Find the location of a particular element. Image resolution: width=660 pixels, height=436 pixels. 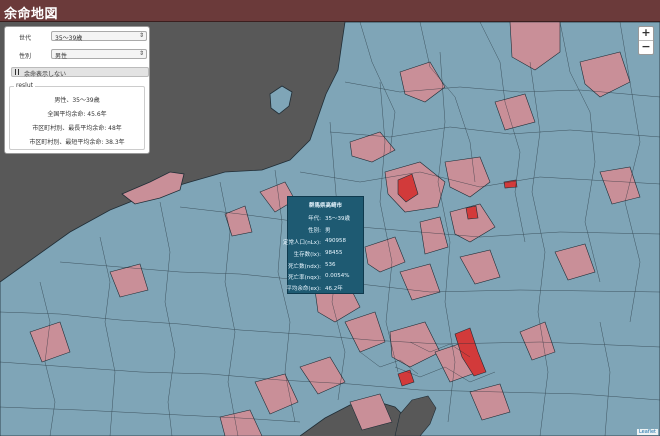

result-longest-average: 市区町村別、最長平均余命: 48年 is located at coordinates (77, 128).